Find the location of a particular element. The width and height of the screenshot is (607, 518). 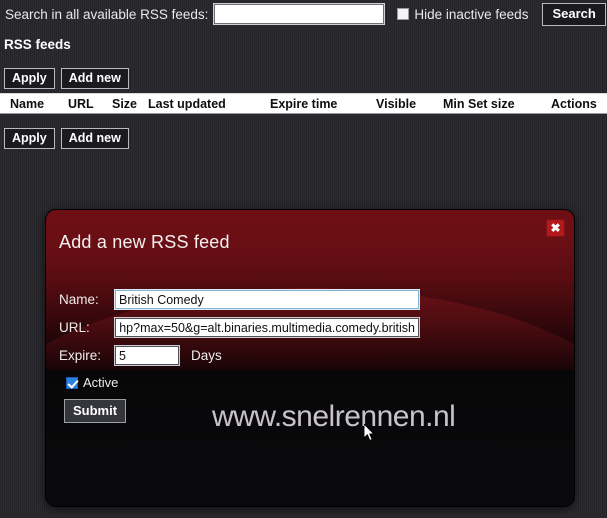

url-field is located at coordinates (267, 327).